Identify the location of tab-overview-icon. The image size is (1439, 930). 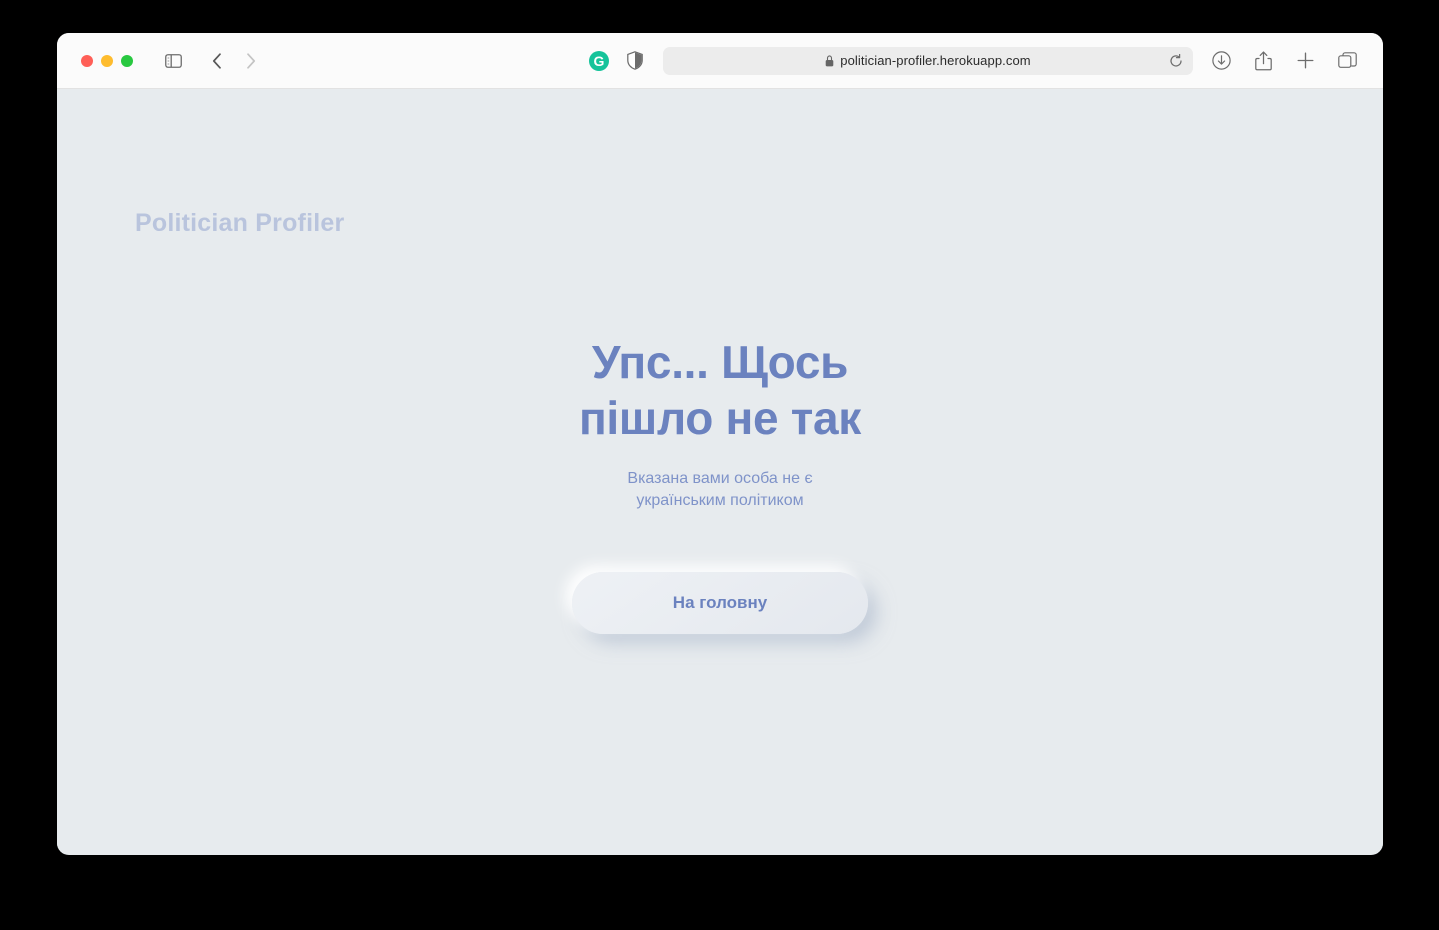
(1347, 61).